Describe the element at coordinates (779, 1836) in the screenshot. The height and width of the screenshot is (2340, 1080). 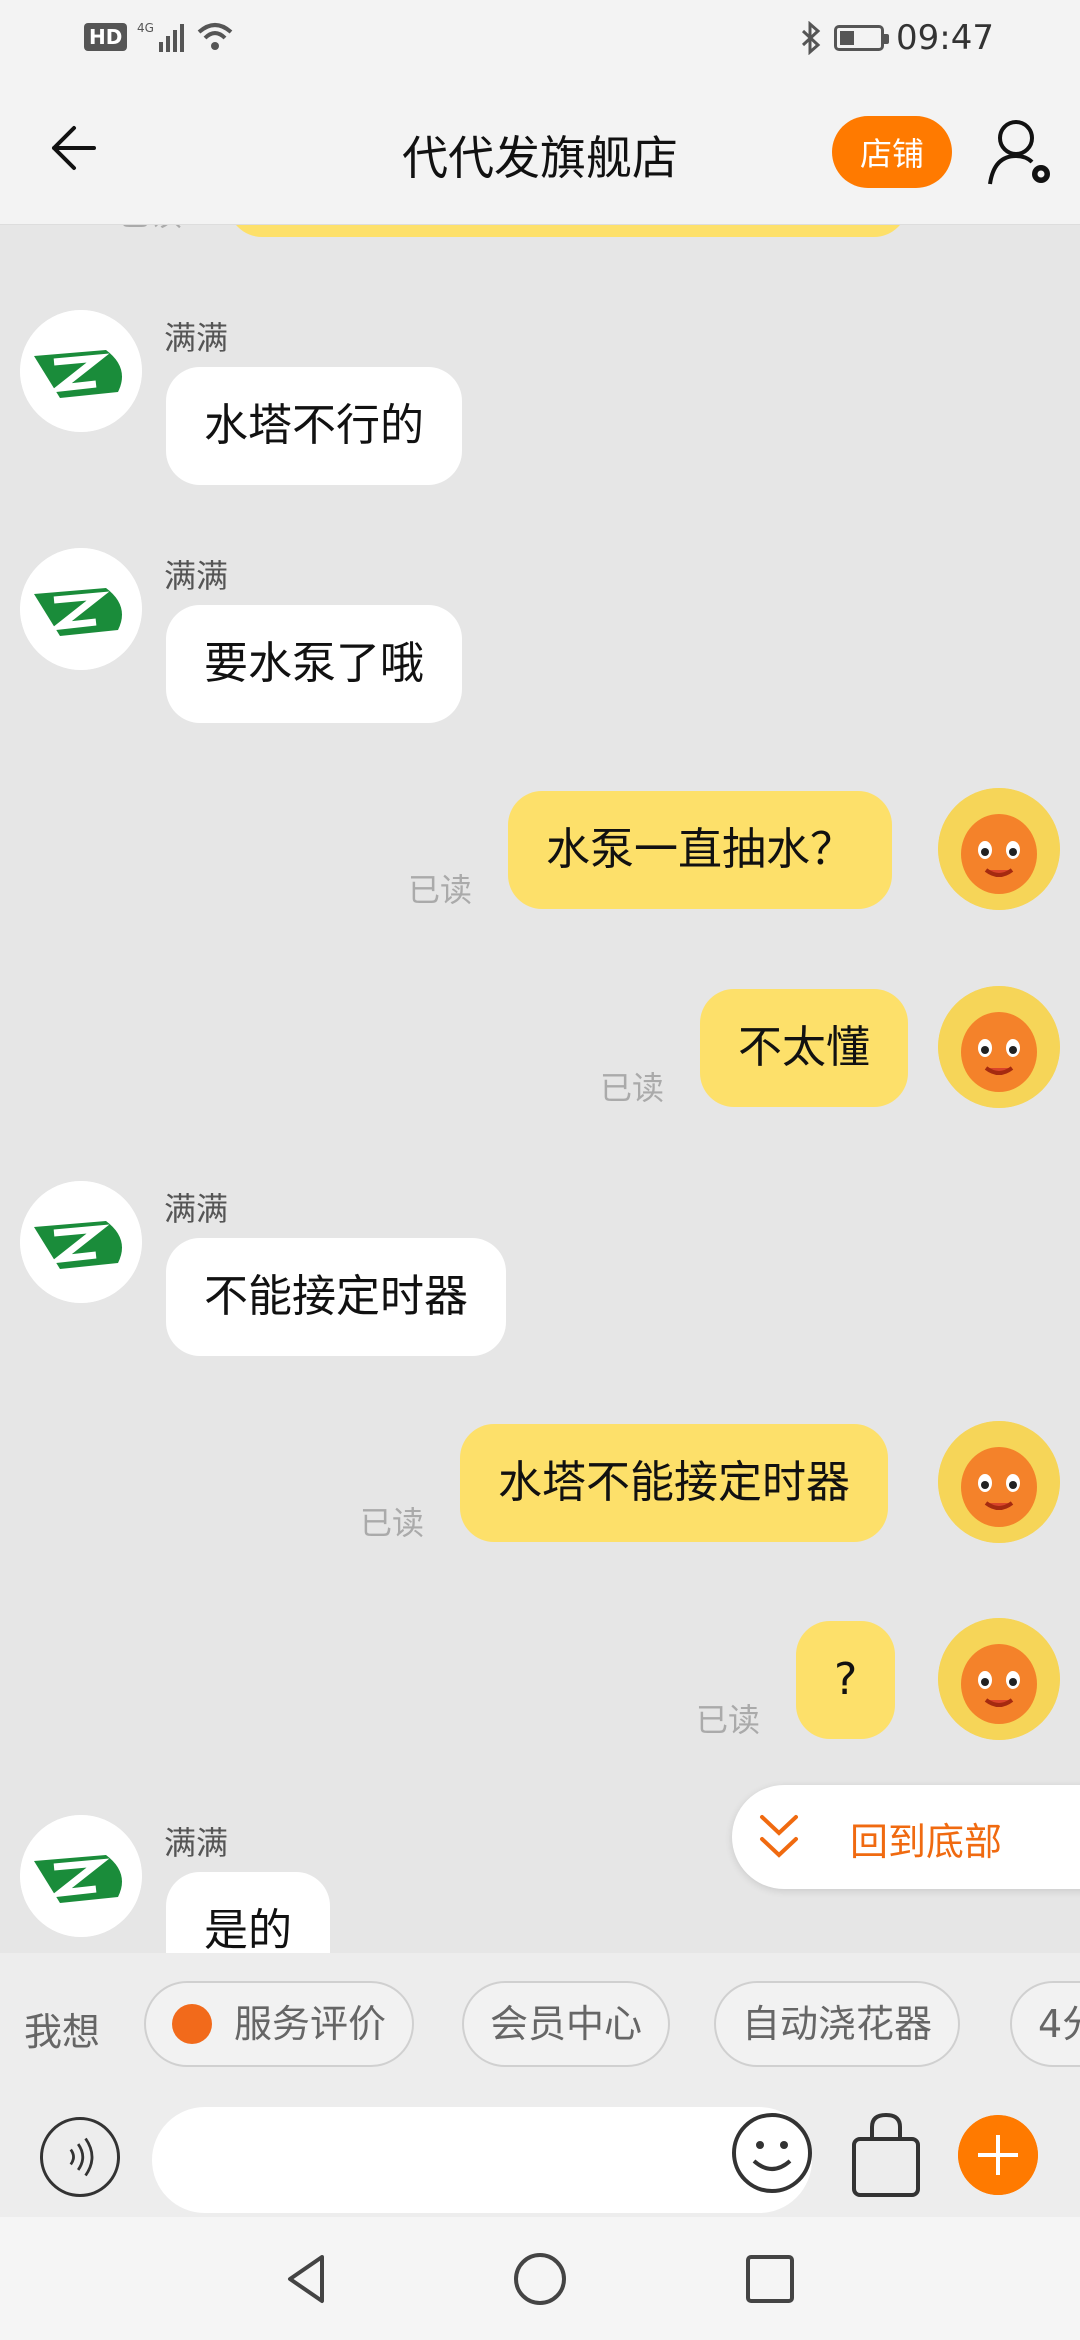
I see `double-chevron-down-icon` at that location.